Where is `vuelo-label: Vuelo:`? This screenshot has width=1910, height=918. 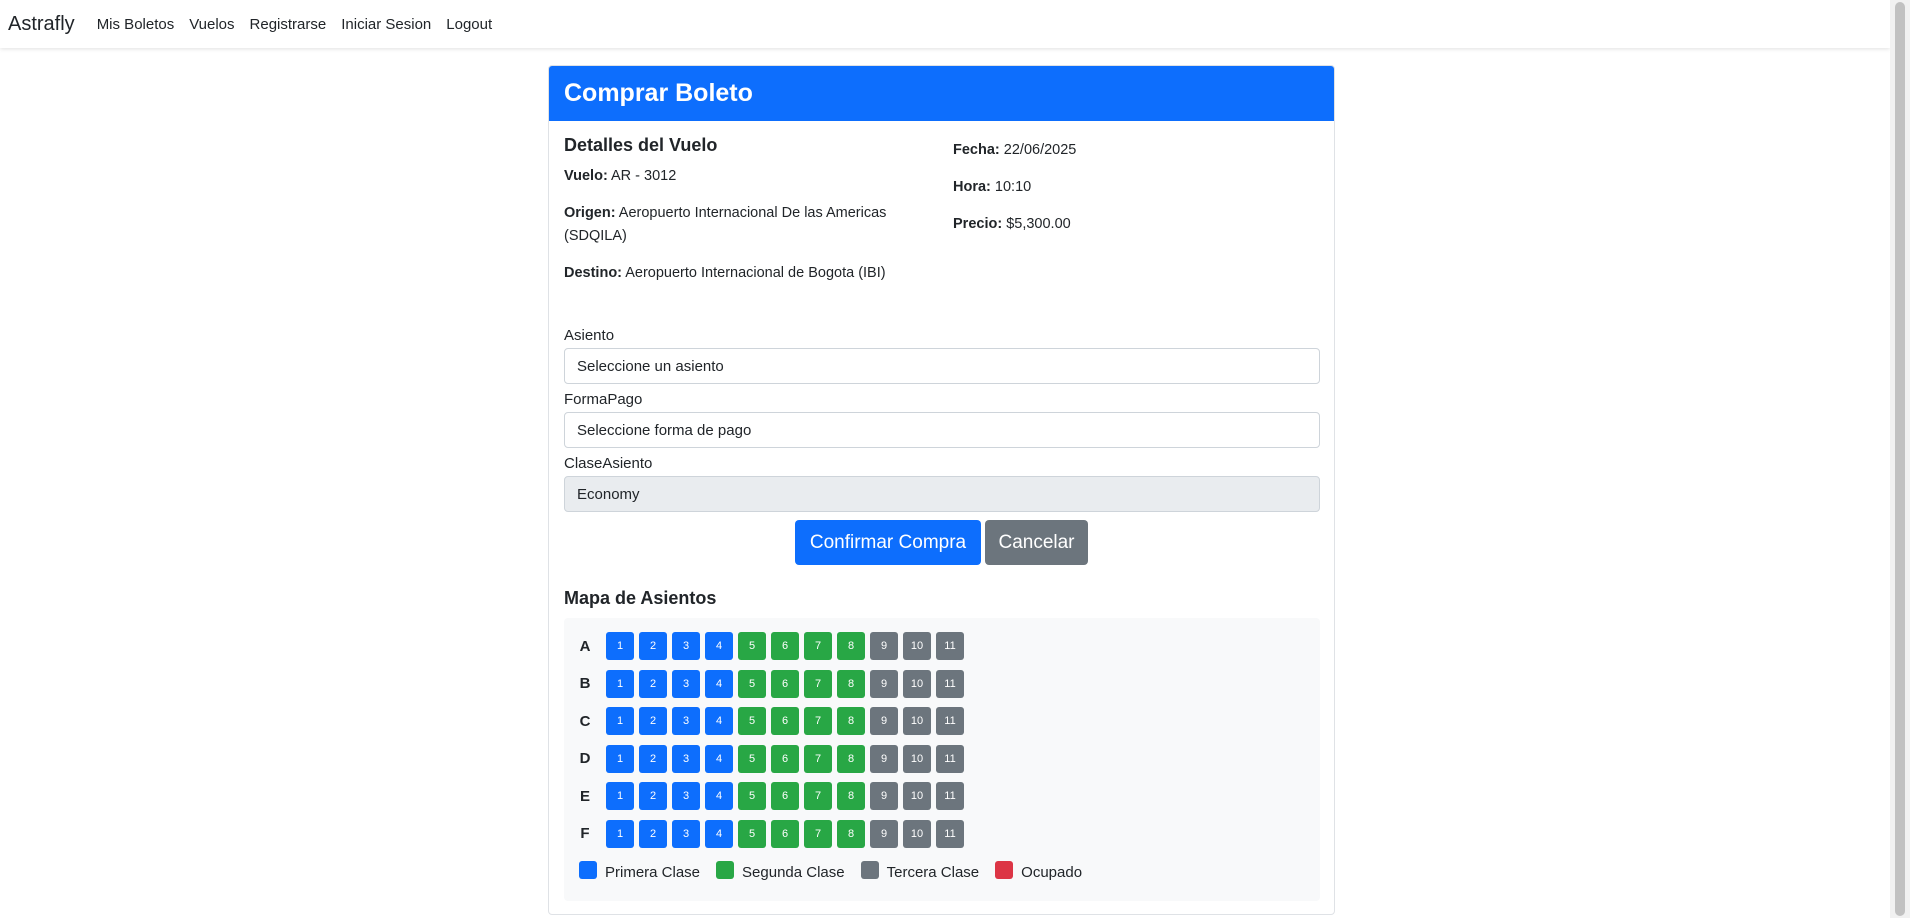 vuelo-label: Vuelo: is located at coordinates (586, 176).